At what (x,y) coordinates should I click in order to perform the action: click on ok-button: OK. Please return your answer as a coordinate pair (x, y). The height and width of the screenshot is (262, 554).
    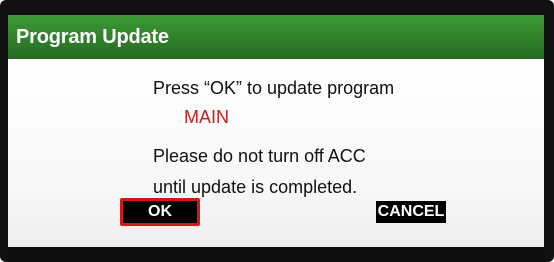
    Looking at the image, I should click on (160, 212).